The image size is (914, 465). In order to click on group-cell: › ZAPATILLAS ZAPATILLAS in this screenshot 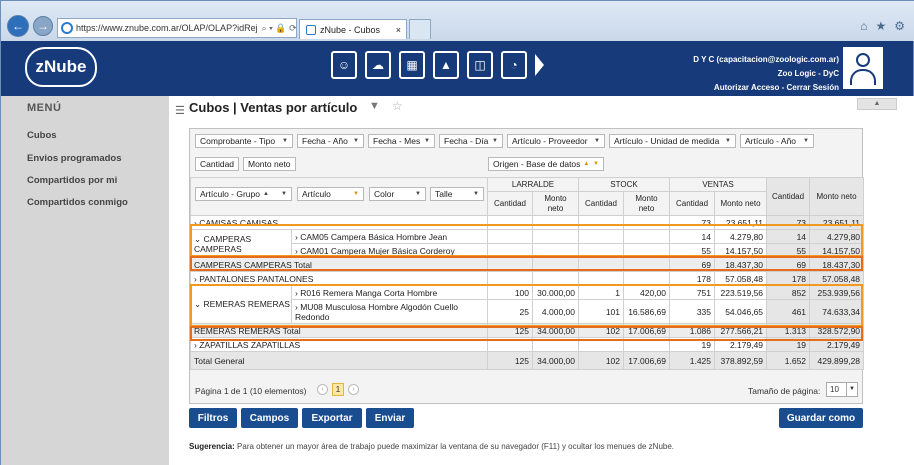, I will do `click(339, 344)`.